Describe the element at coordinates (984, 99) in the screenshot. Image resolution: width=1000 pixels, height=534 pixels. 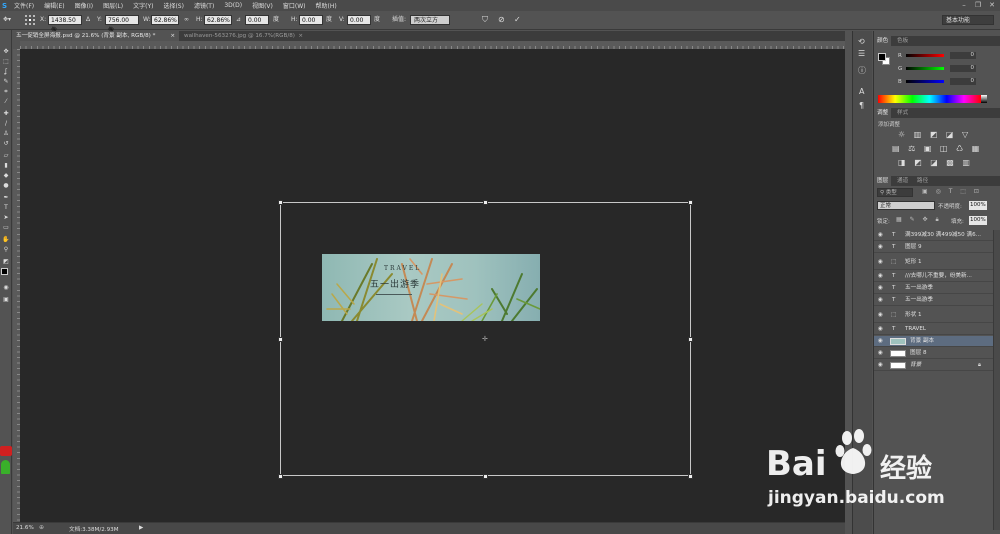
I see `spectrum-bw` at that location.